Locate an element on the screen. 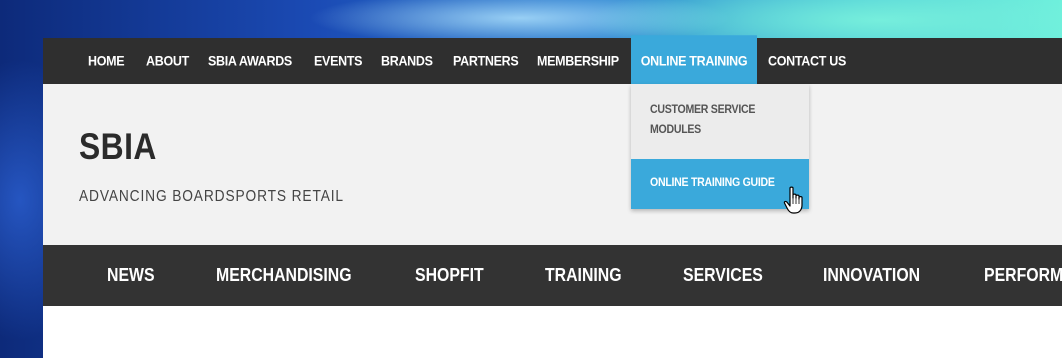 The height and width of the screenshot is (358, 1062). category-training: TRAINING is located at coordinates (583, 275).